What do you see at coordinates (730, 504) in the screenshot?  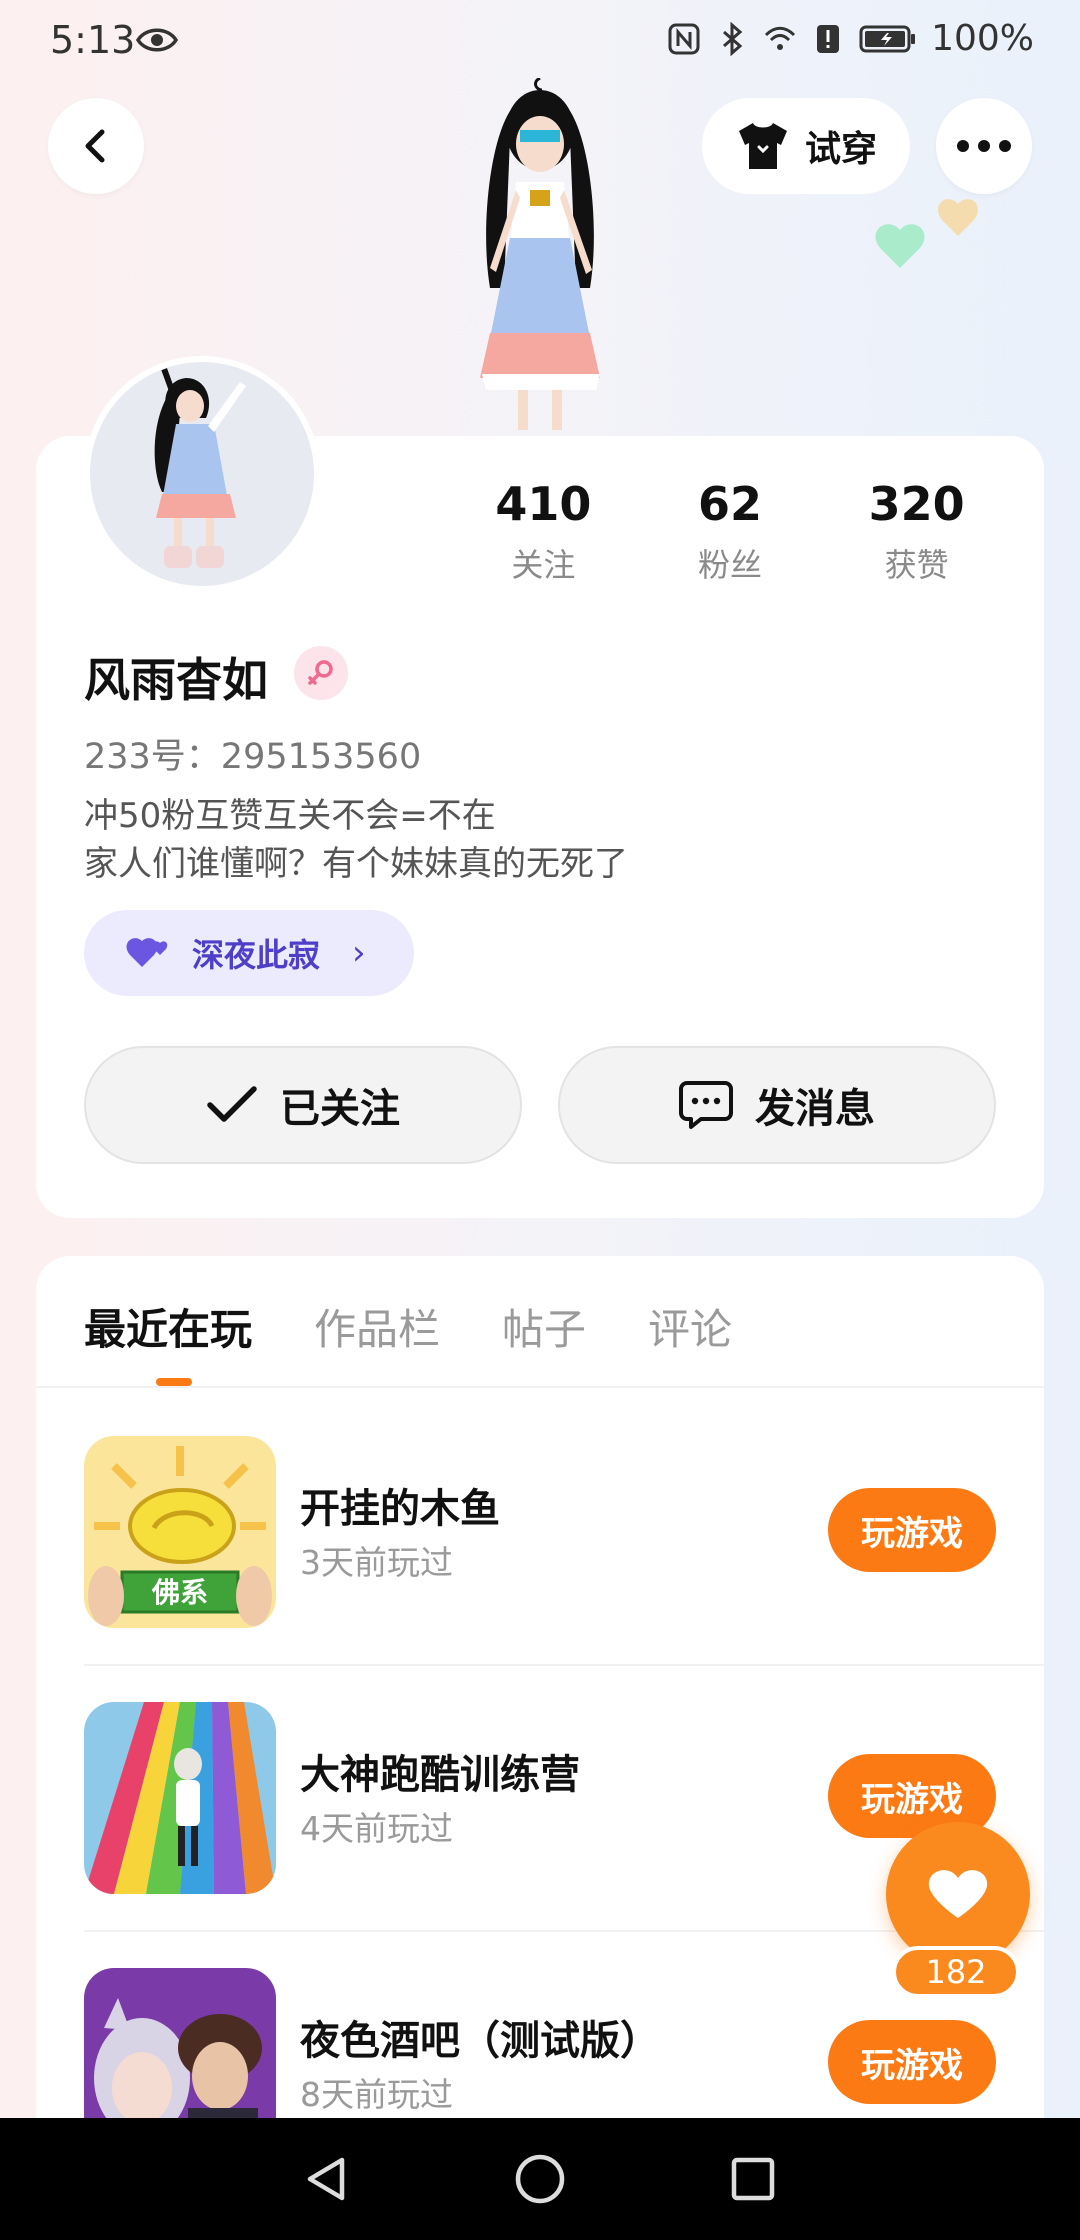 I see `stat-value: 62` at bounding box center [730, 504].